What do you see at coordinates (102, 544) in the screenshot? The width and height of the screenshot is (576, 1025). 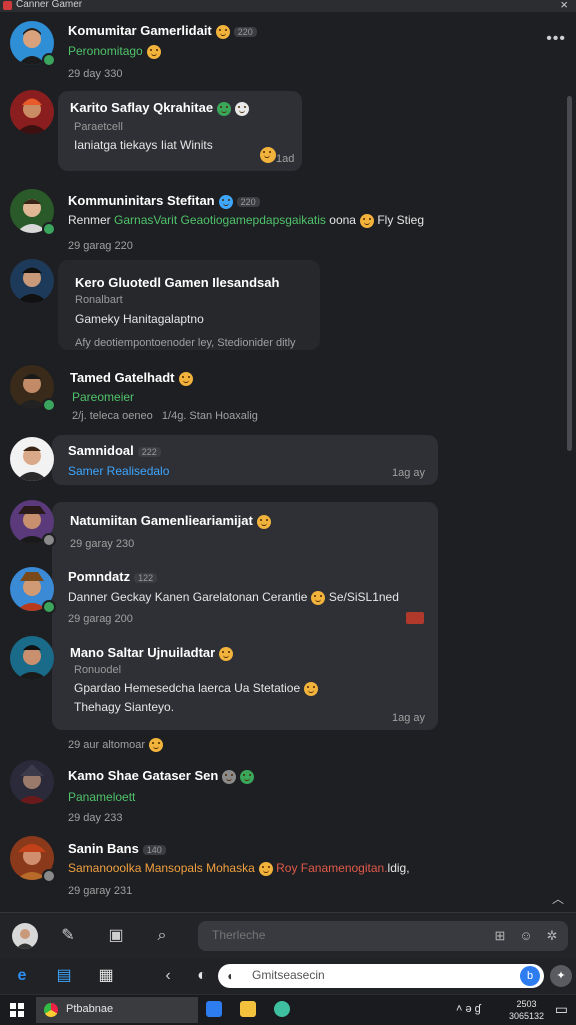 I see `timestamp: 29 garay 230` at bounding box center [102, 544].